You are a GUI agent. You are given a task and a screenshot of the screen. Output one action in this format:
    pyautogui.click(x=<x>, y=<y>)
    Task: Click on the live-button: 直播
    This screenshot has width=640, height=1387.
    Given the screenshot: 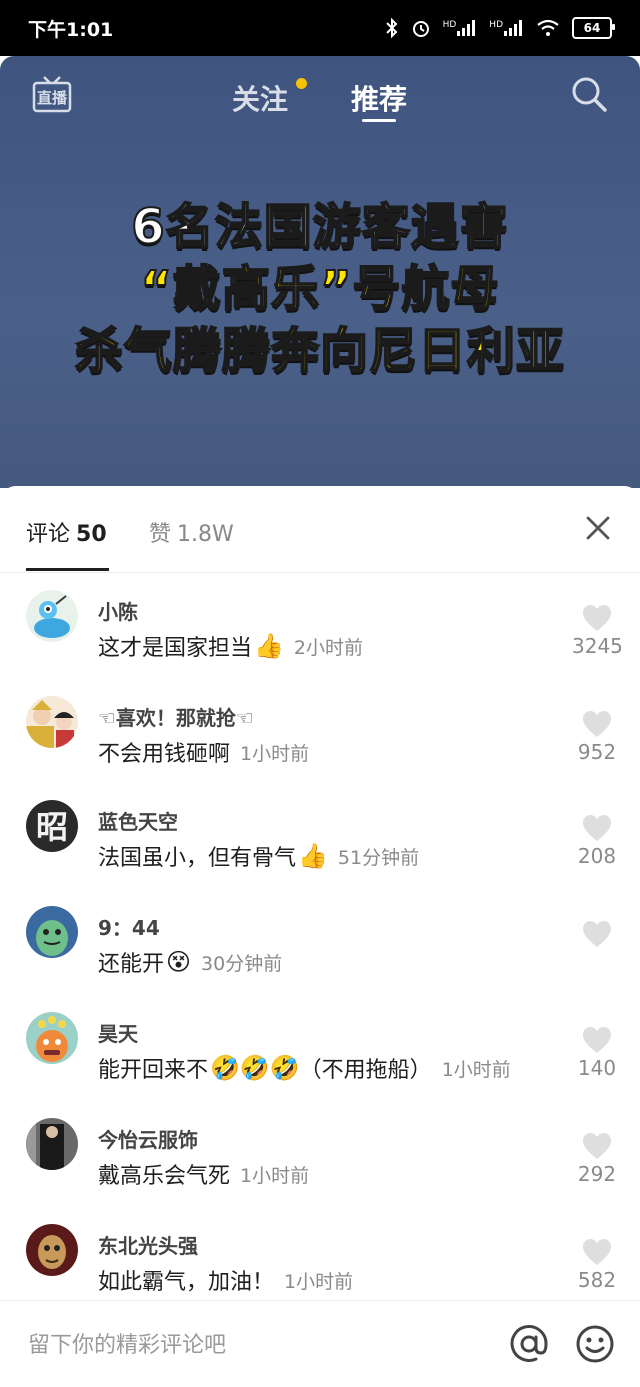 What is the action you would take?
    pyautogui.click(x=52, y=94)
    